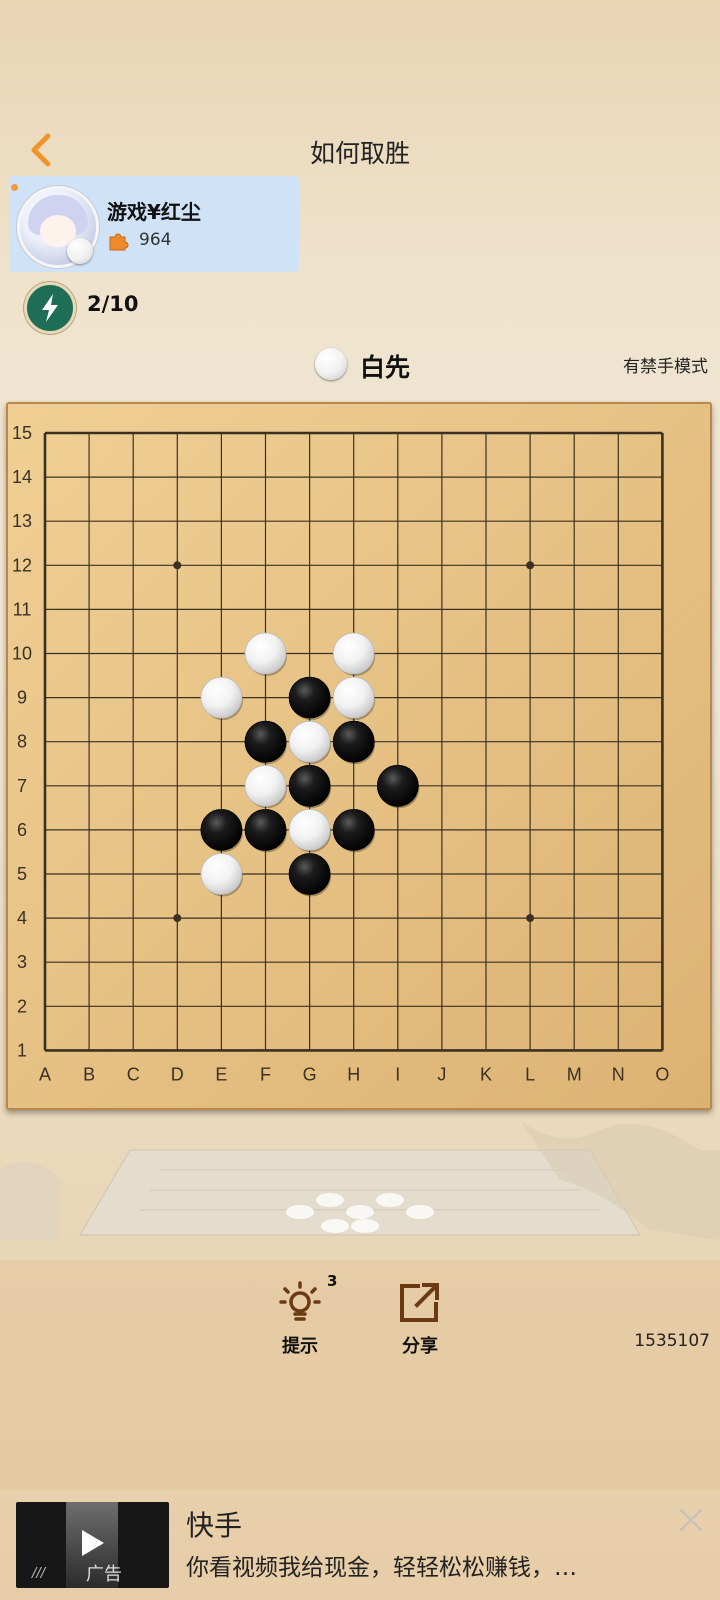 The image size is (720, 1600). I want to click on column-label: M, so click(574, 1074).